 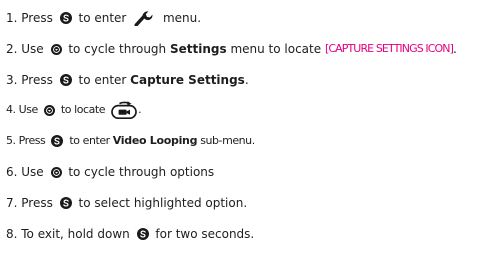 I want to click on step-6-prefix: 6. Use, so click(x=27, y=172).